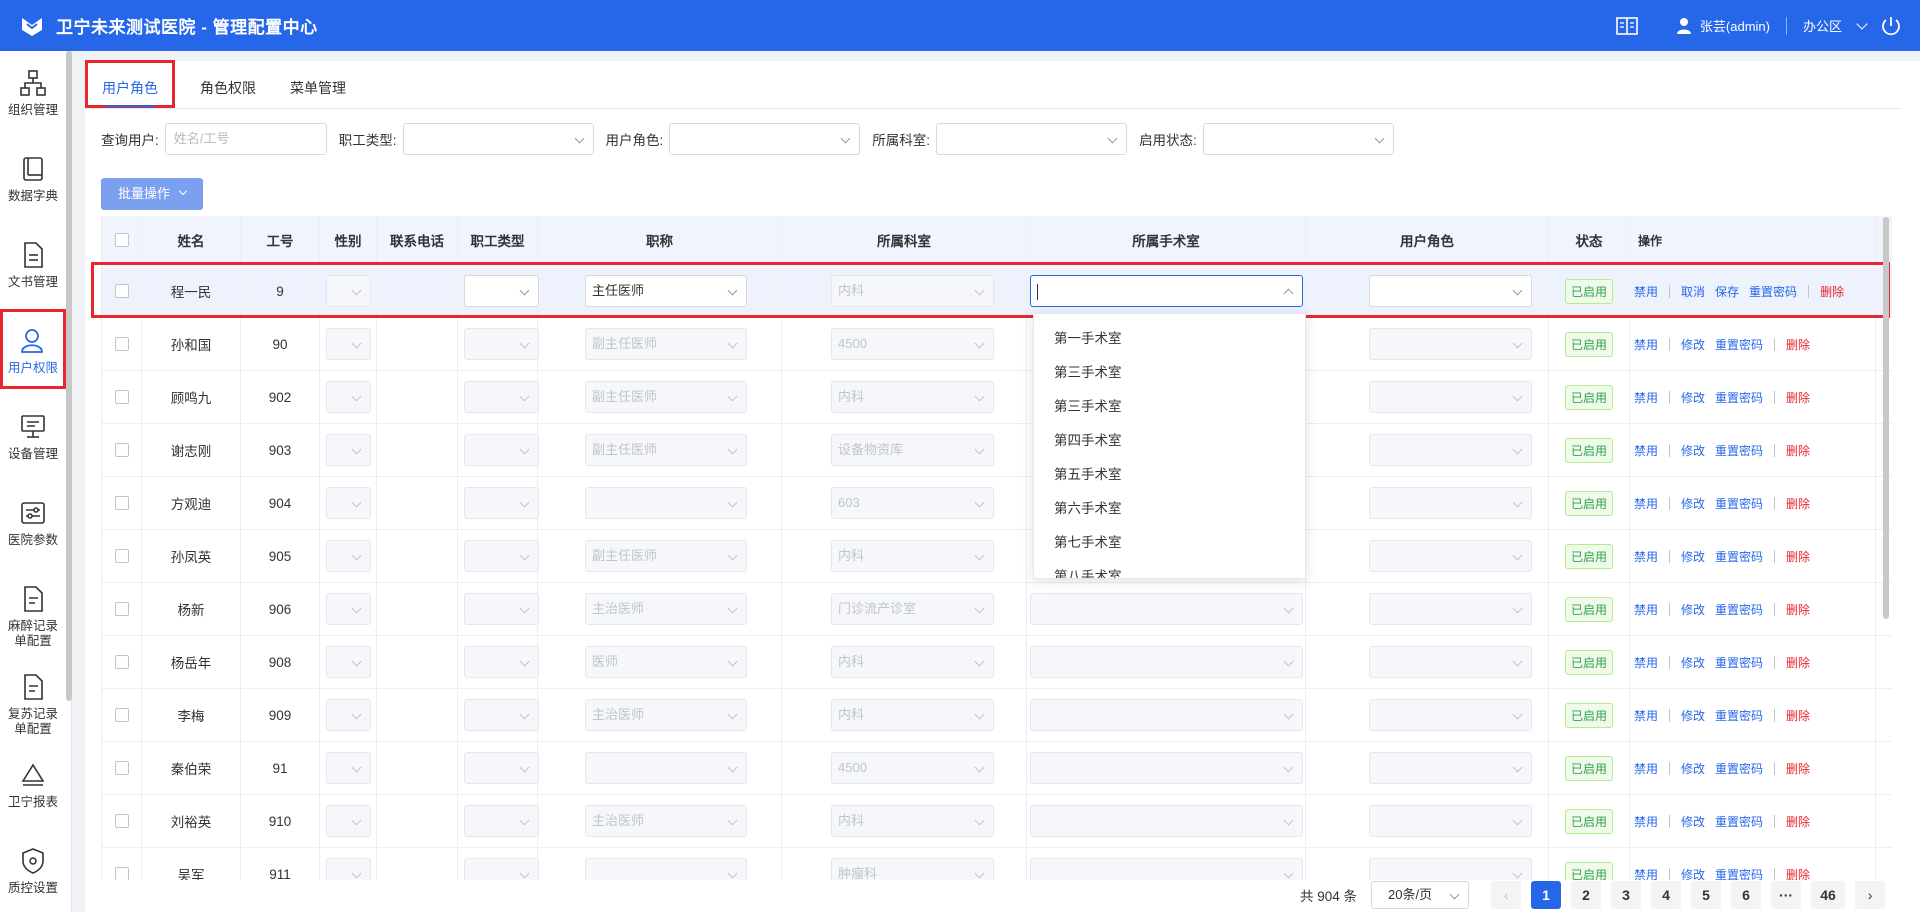  I want to click on page-button: ···, so click(1786, 895).